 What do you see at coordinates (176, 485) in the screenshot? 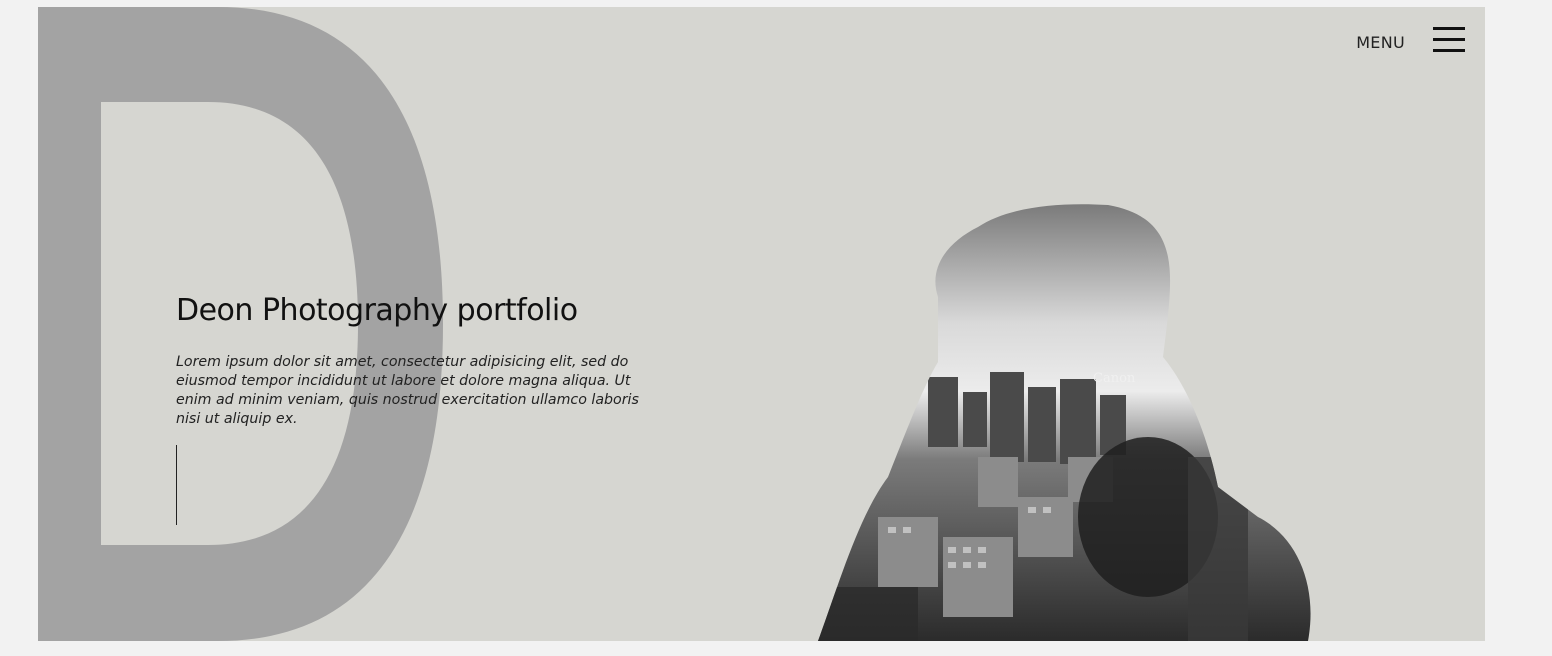
I see `vertical-divider` at bounding box center [176, 485].